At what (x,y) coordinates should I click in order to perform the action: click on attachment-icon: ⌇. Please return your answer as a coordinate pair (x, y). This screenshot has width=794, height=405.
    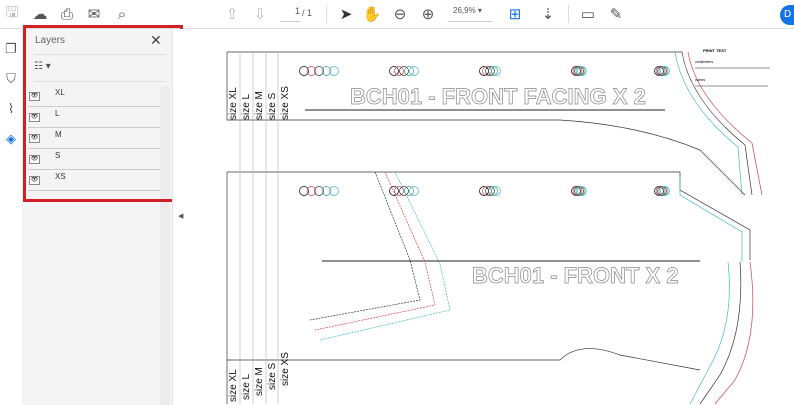
    Looking at the image, I should click on (11, 109).